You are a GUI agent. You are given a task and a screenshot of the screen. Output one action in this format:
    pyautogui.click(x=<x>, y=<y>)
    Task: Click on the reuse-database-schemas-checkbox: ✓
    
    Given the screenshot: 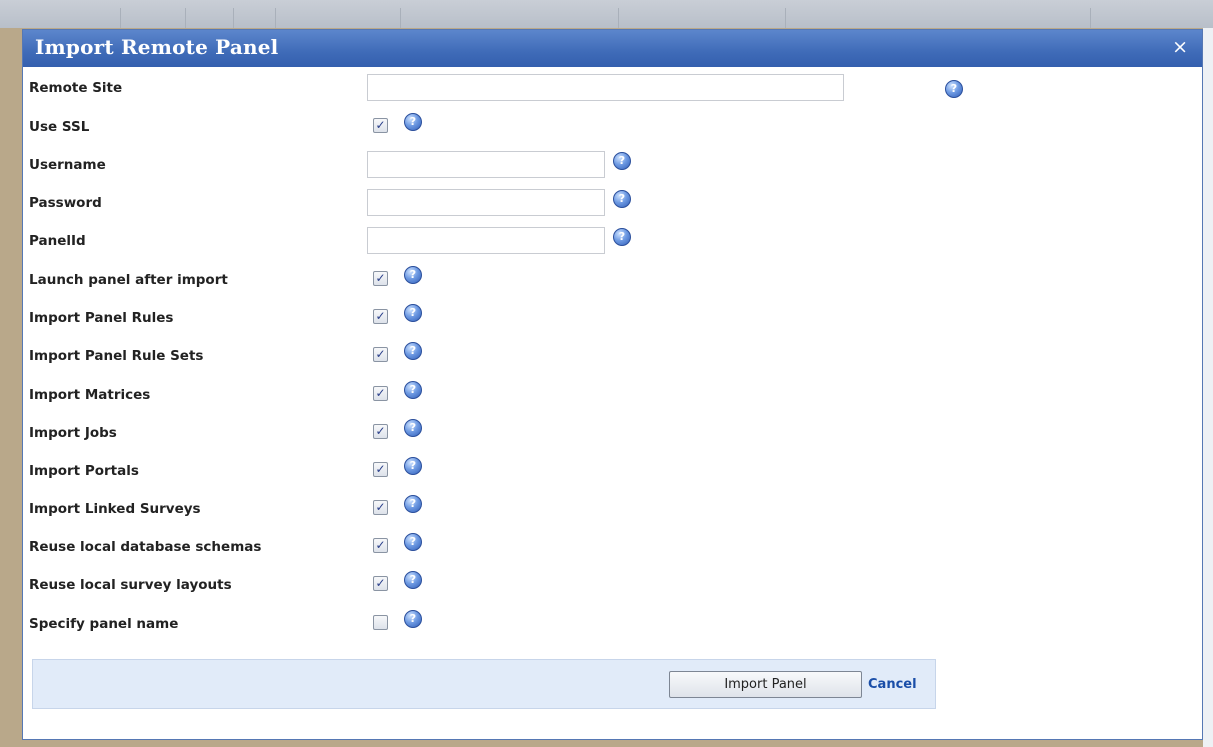 What is the action you would take?
    pyautogui.click(x=380, y=545)
    